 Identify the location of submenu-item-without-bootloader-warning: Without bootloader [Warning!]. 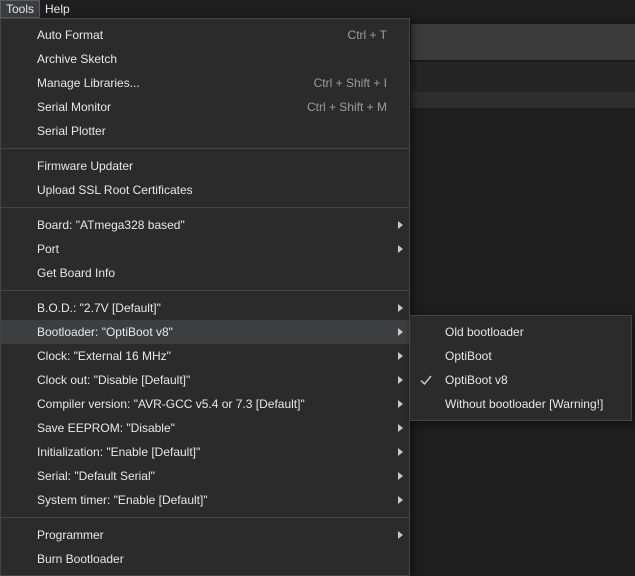
(520, 404).